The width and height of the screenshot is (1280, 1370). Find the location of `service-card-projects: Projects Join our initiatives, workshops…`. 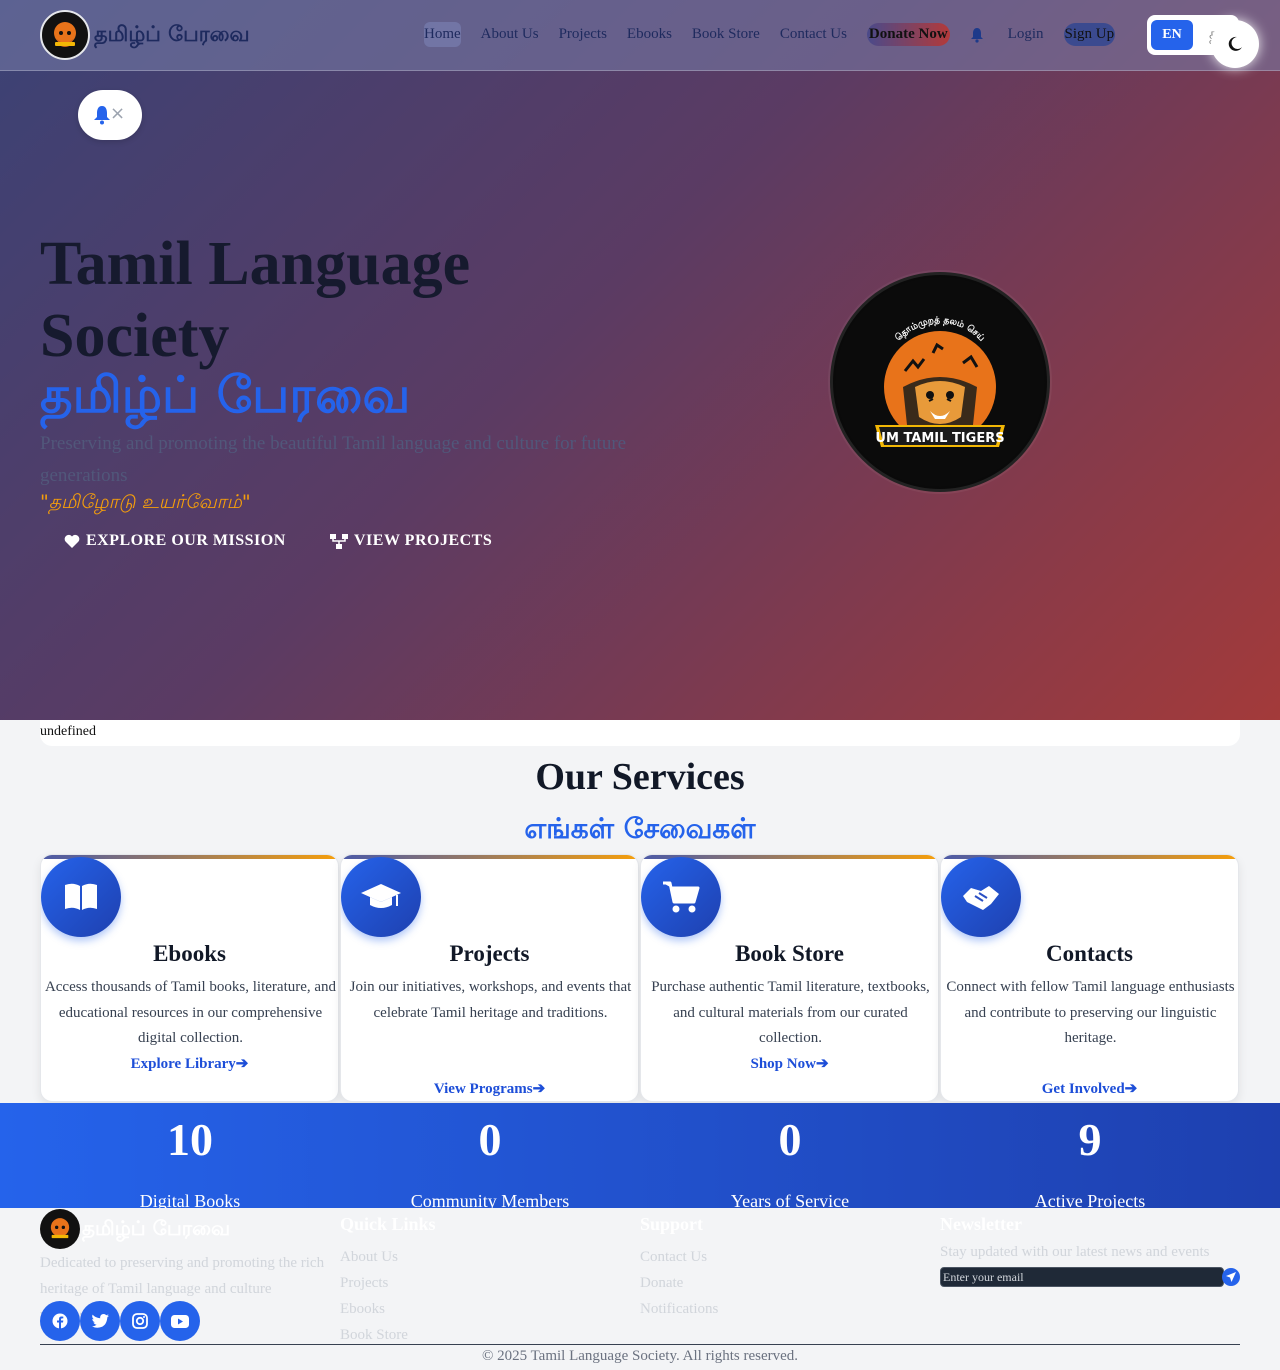

service-card-projects: Projects Join our initiatives, workshops… is located at coordinates (489, 978).